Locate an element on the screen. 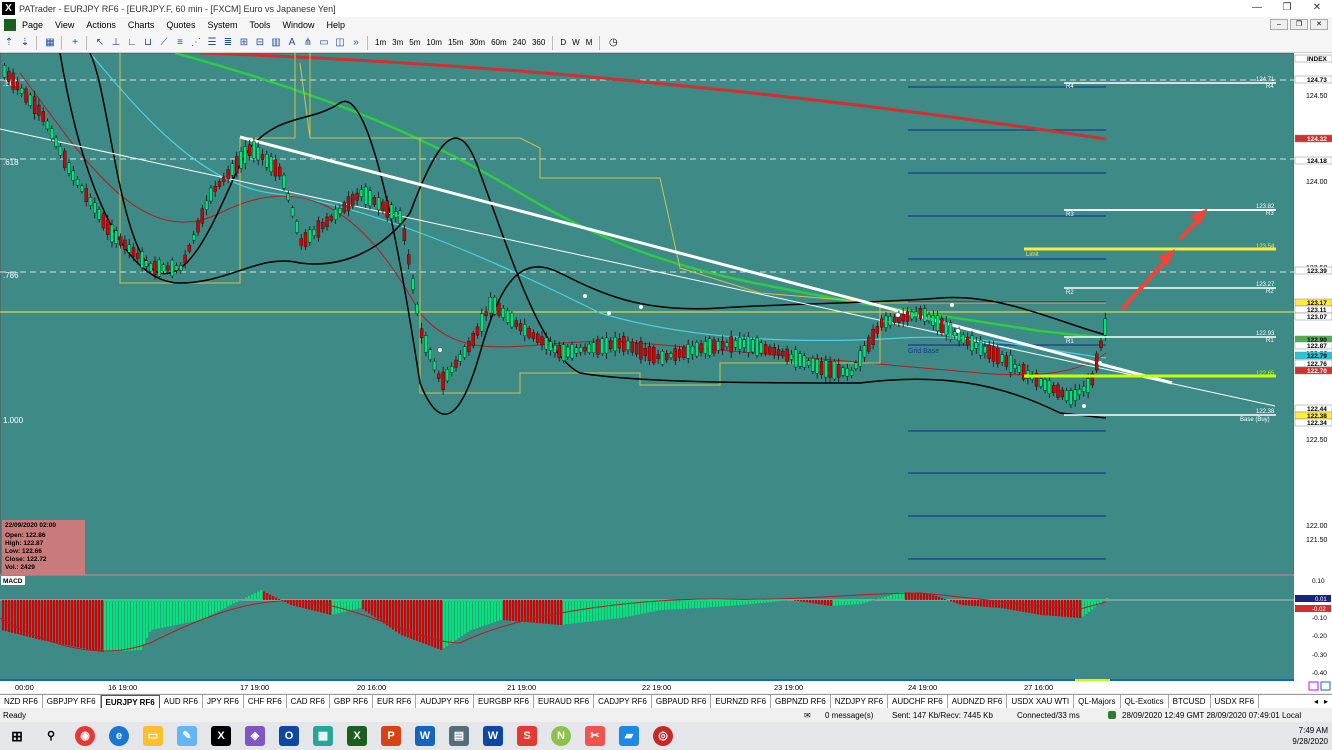  more-tools-chevron-icon: » is located at coordinates (356, 43).